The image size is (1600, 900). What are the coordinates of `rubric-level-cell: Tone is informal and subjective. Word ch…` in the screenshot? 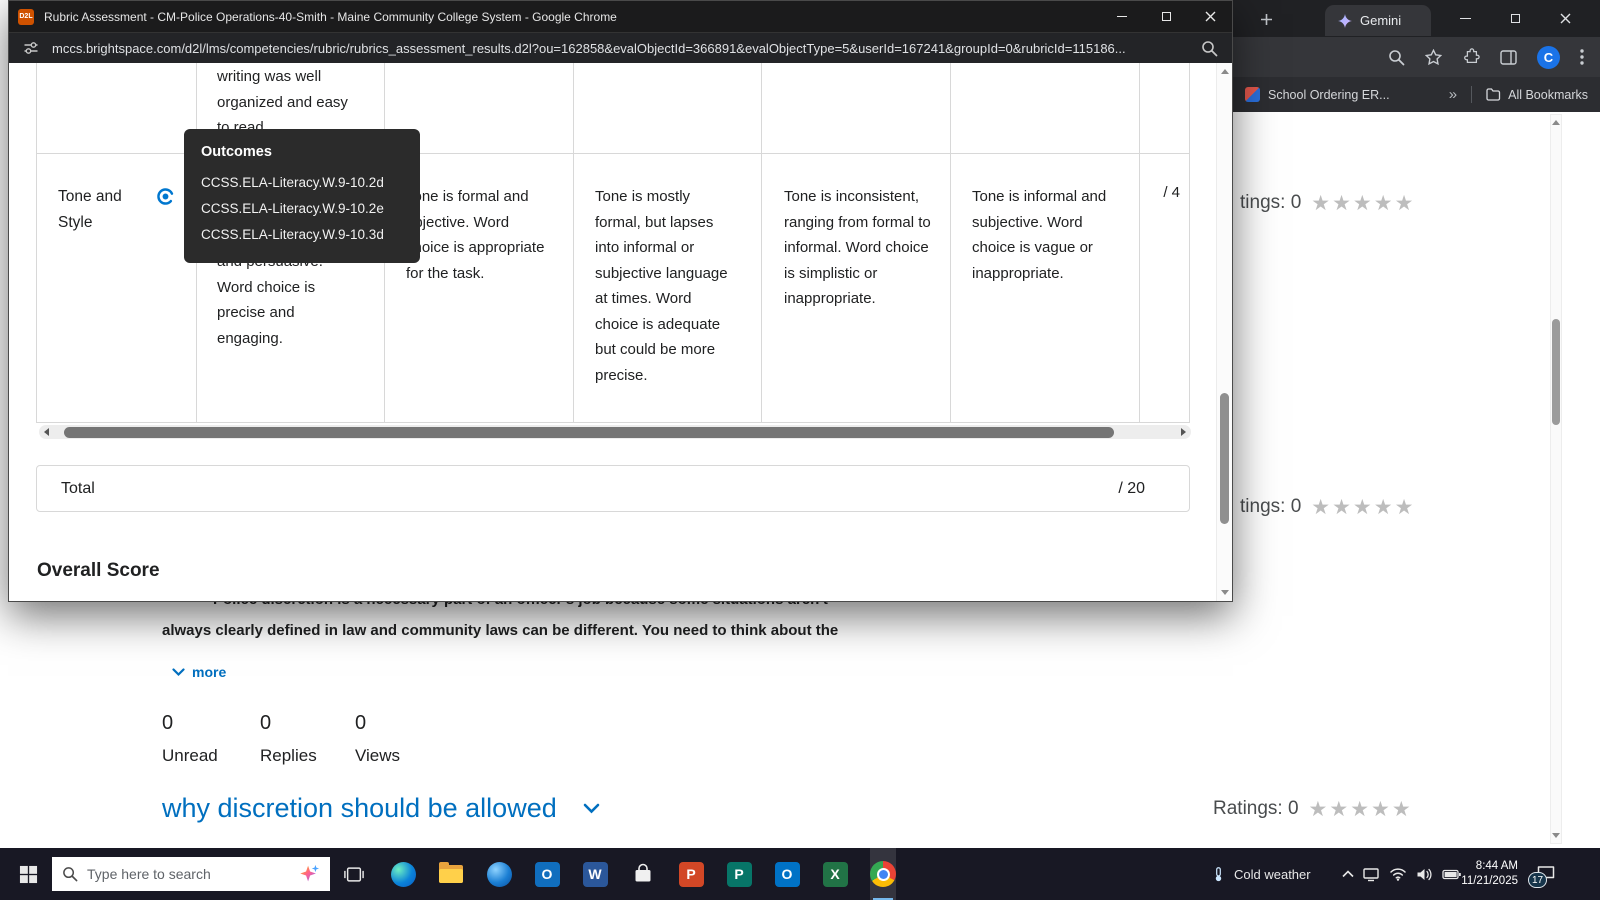 It's located at (1039, 235).